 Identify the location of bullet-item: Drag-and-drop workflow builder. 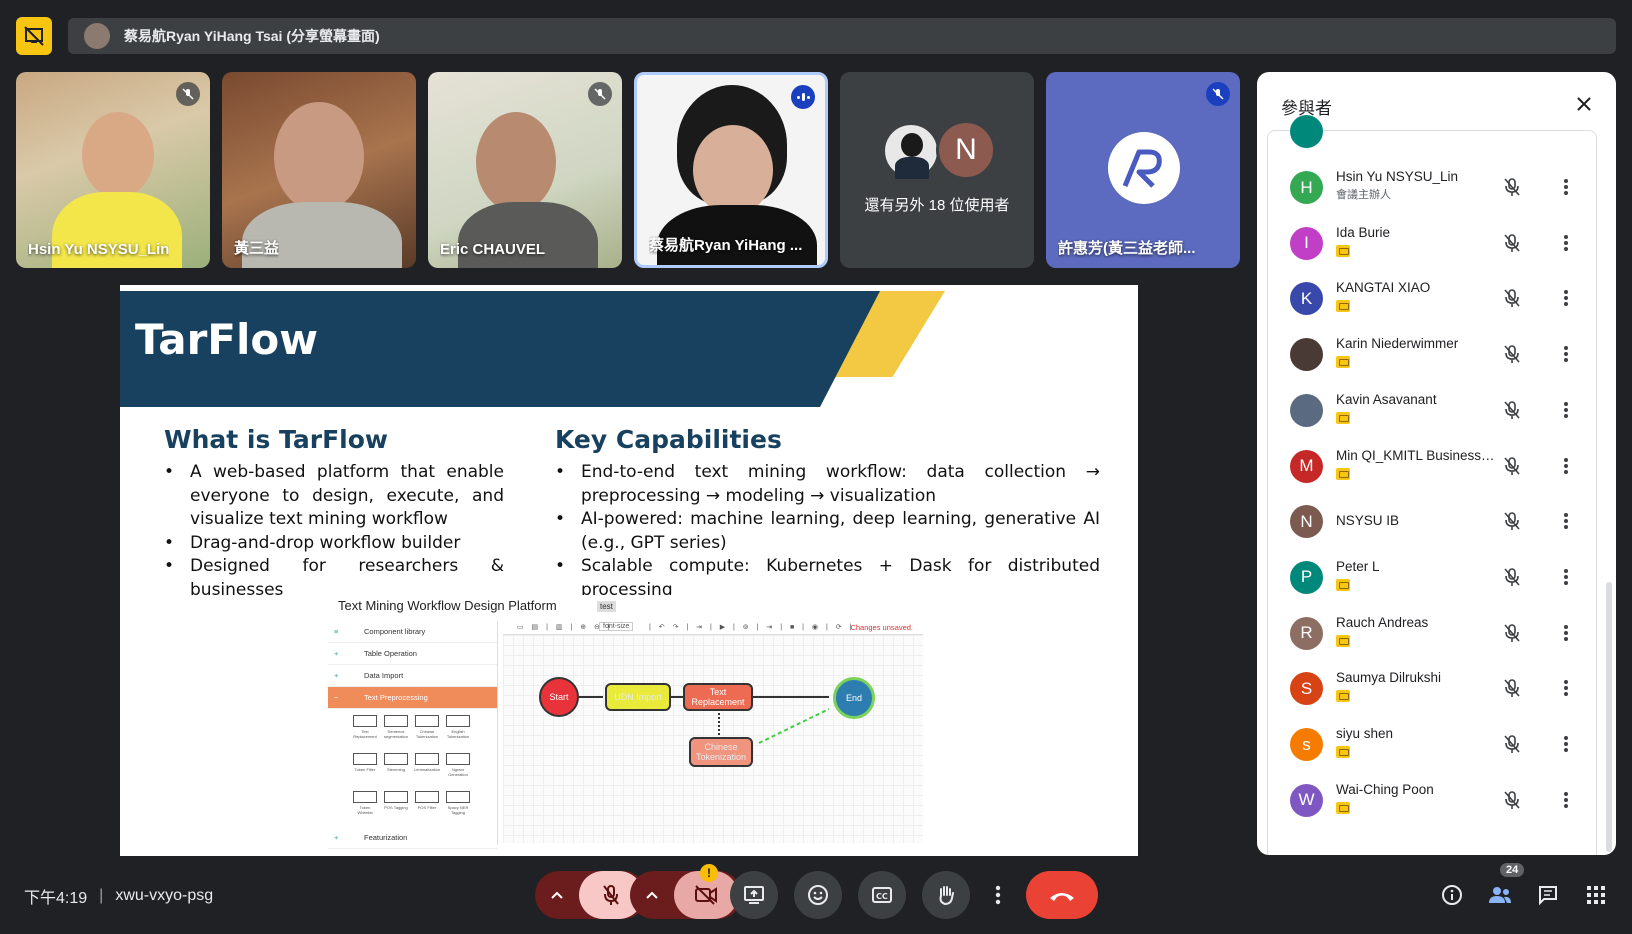
(334, 544).